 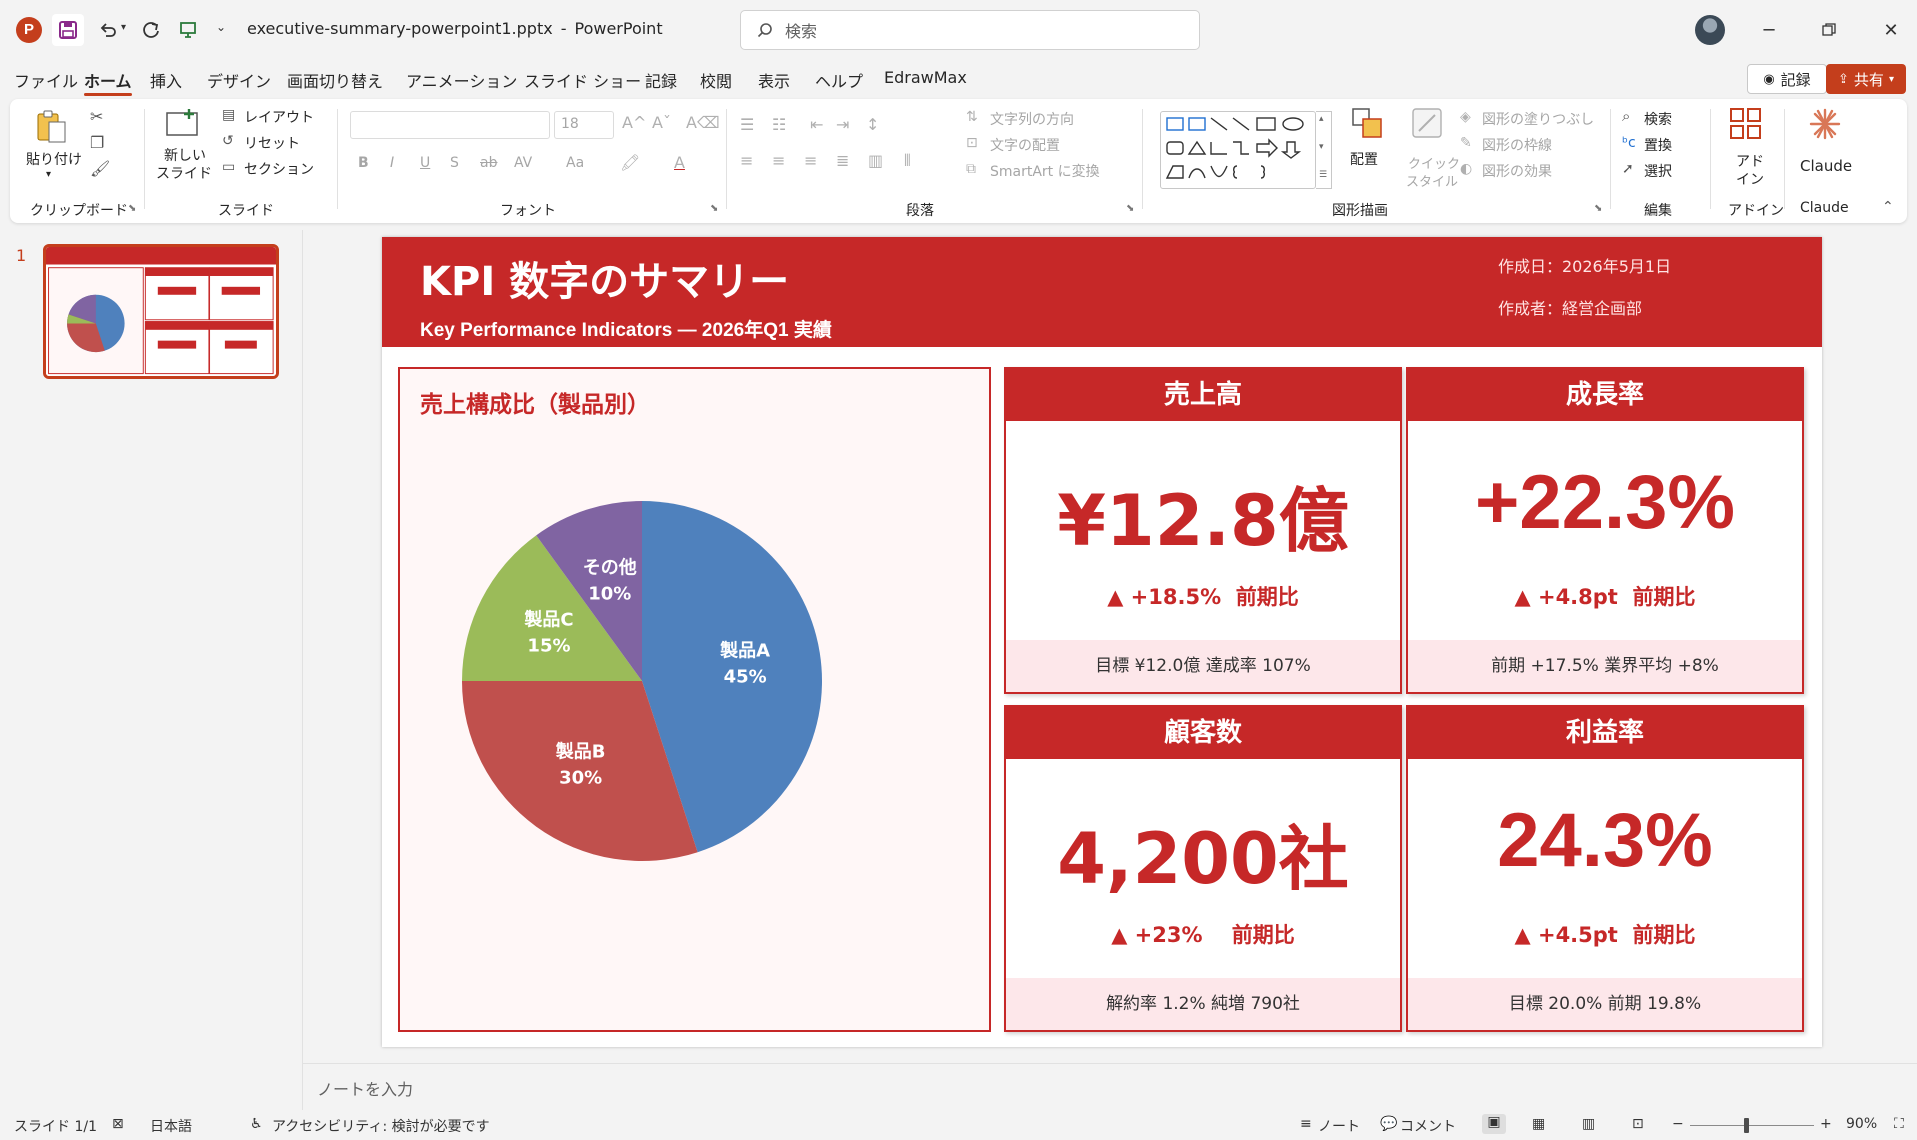 What do you see at coordinates (1826, 147) in the screenshot?
I see `claude-button: Claude` at bounding box center [1826, 147].